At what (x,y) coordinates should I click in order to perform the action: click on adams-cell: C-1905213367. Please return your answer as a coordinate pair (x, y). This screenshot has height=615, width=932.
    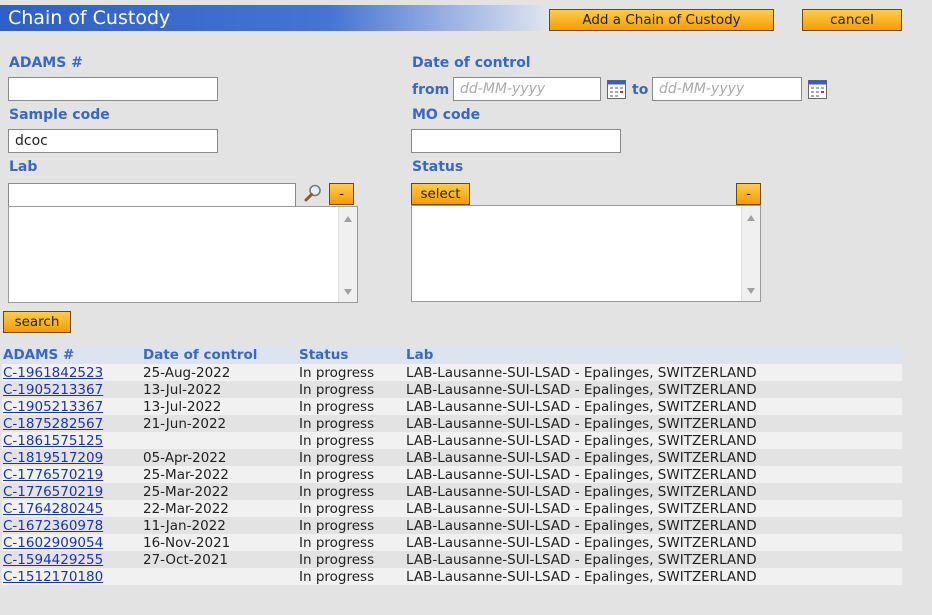
    Looking at the image, I should click on (72, 389).